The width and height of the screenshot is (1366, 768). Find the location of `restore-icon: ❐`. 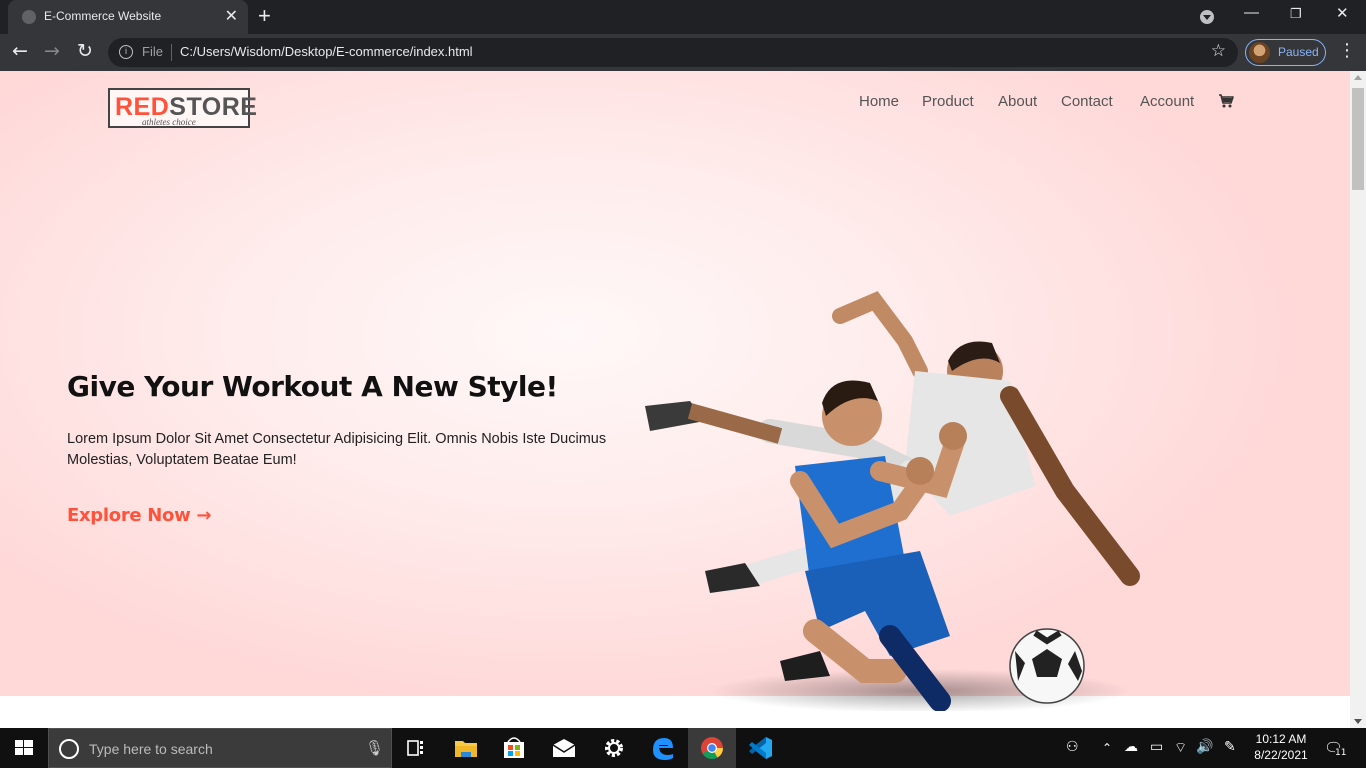

restore-icon: ❐ is located at coordinates (1296, 14).